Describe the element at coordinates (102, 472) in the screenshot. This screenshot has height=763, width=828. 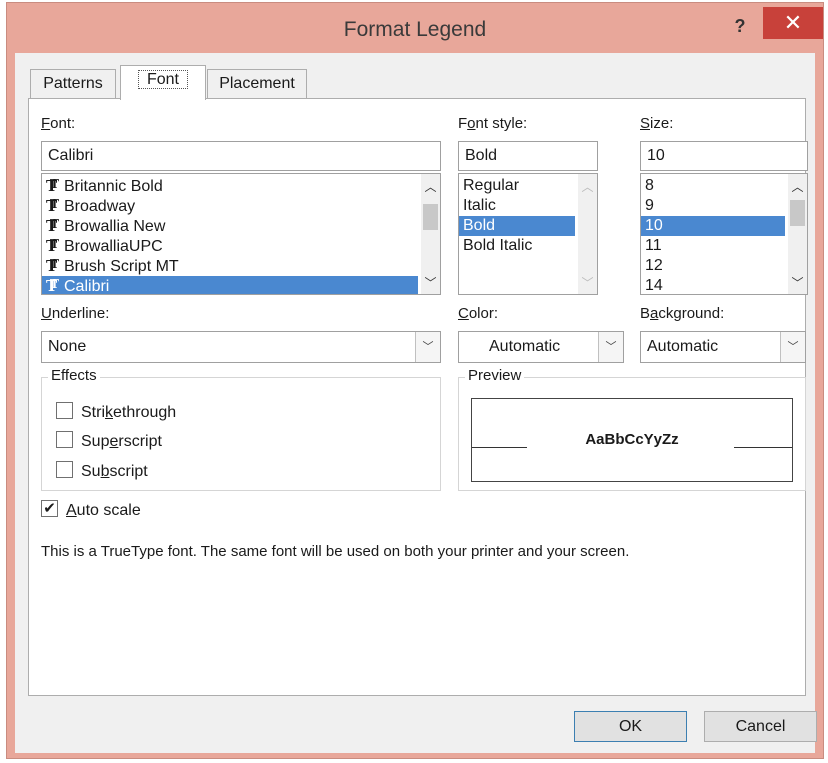
I see `subscript-checkbox: Subscript` at that location.